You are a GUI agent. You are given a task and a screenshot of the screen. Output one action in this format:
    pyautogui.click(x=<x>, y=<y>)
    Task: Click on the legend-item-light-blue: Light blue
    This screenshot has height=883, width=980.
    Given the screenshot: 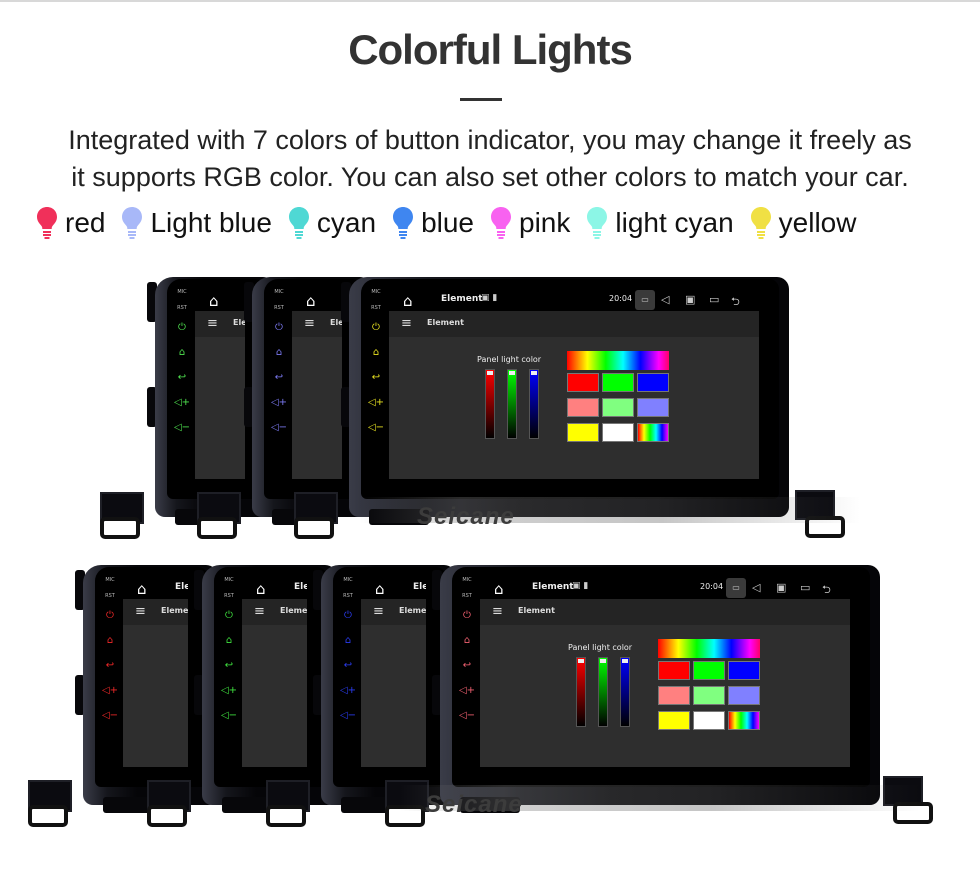 What is the action you would take?
    pyautogui.click(x=196, y=223)
    